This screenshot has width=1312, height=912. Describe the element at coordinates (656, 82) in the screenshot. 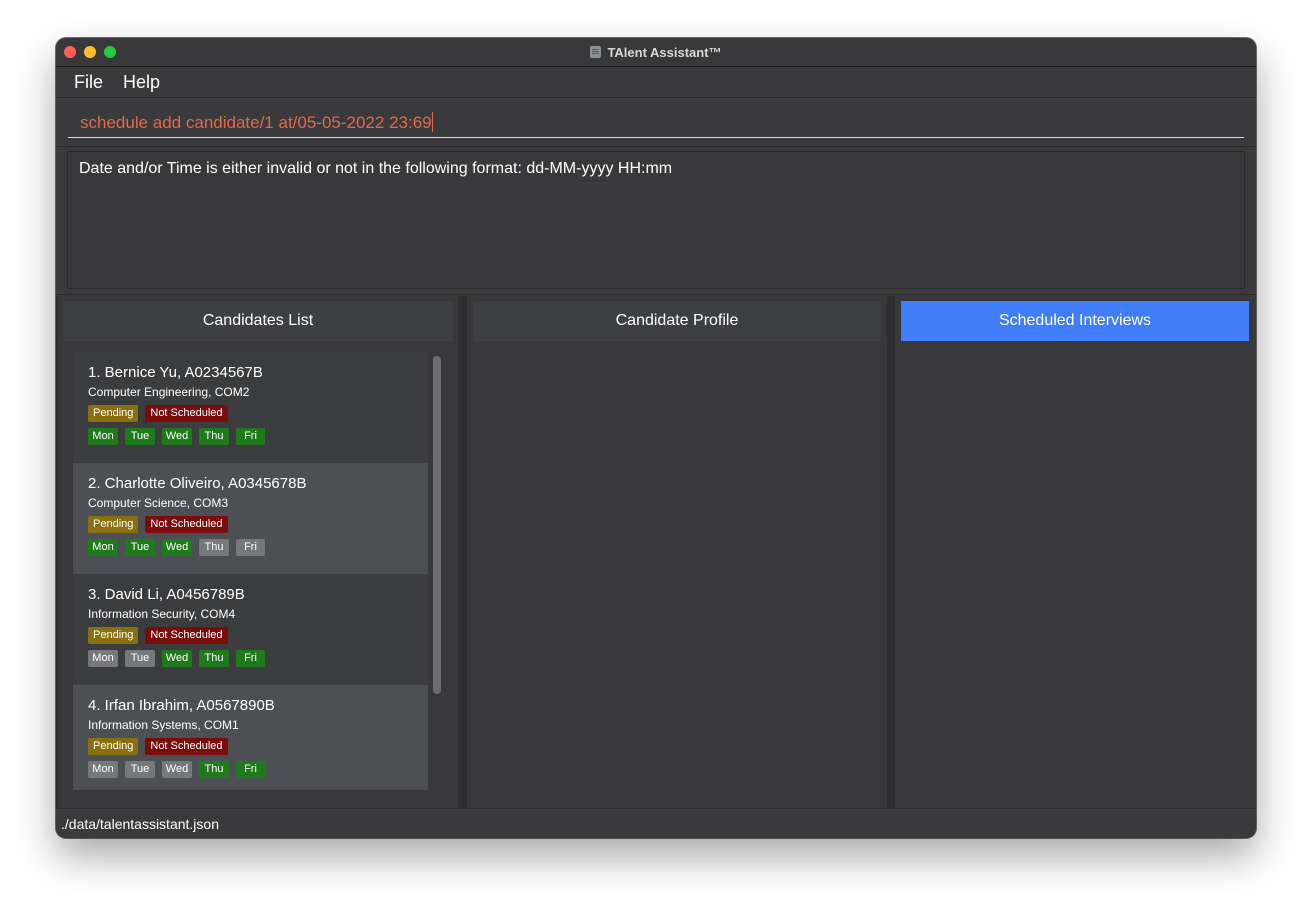

I see `menu-bar: File Help` at that location.